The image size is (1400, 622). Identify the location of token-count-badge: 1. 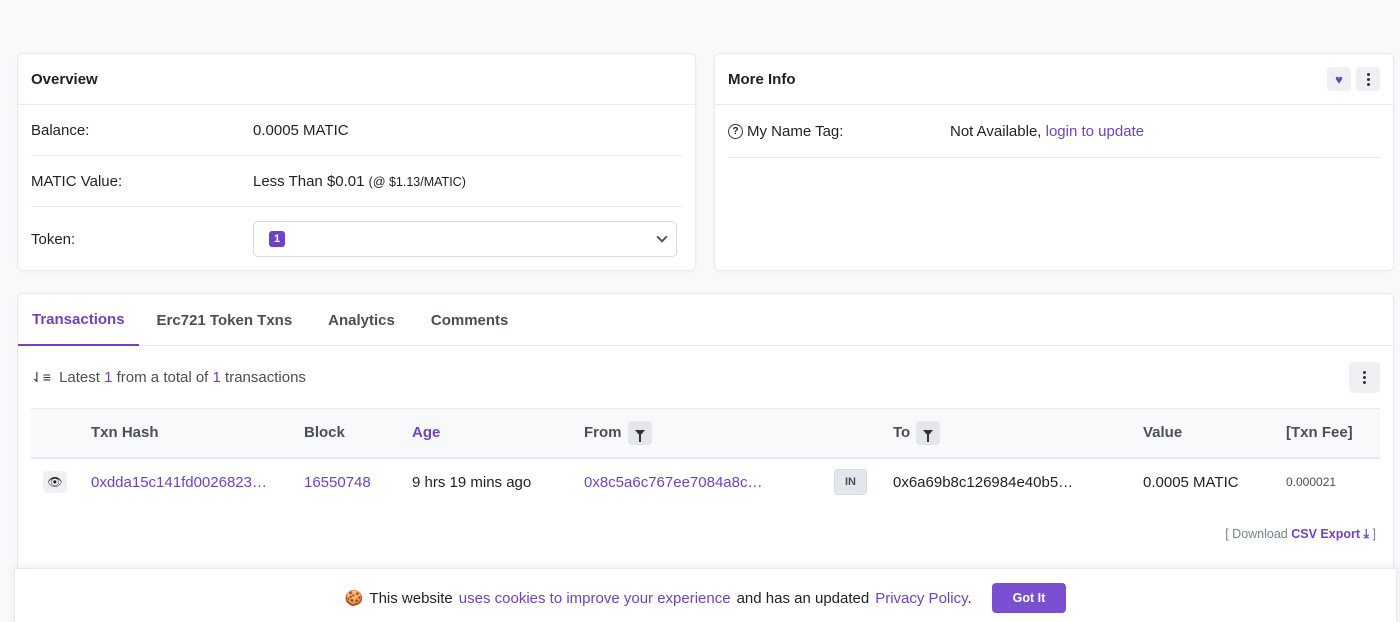
(277, 239).